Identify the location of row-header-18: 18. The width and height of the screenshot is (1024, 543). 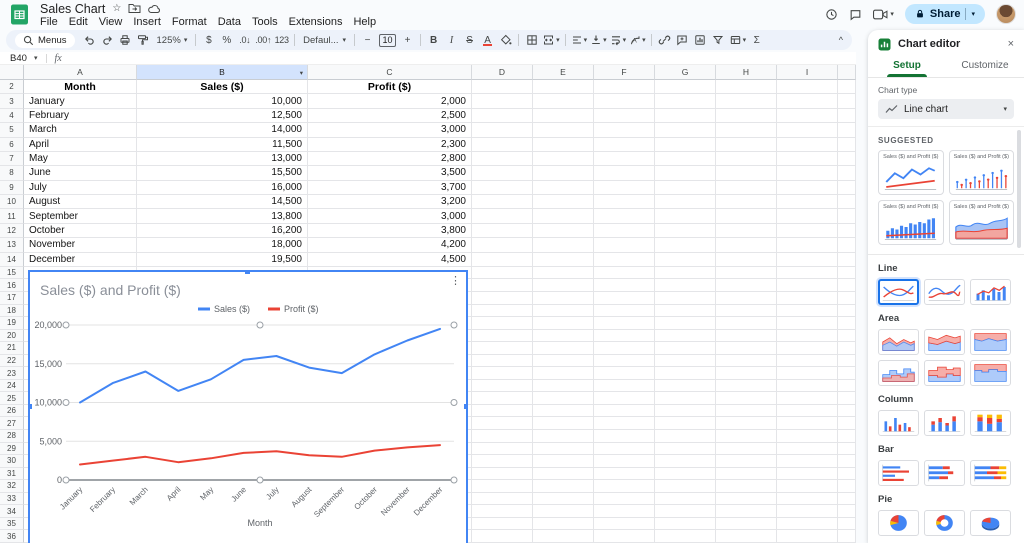
(12, 311).